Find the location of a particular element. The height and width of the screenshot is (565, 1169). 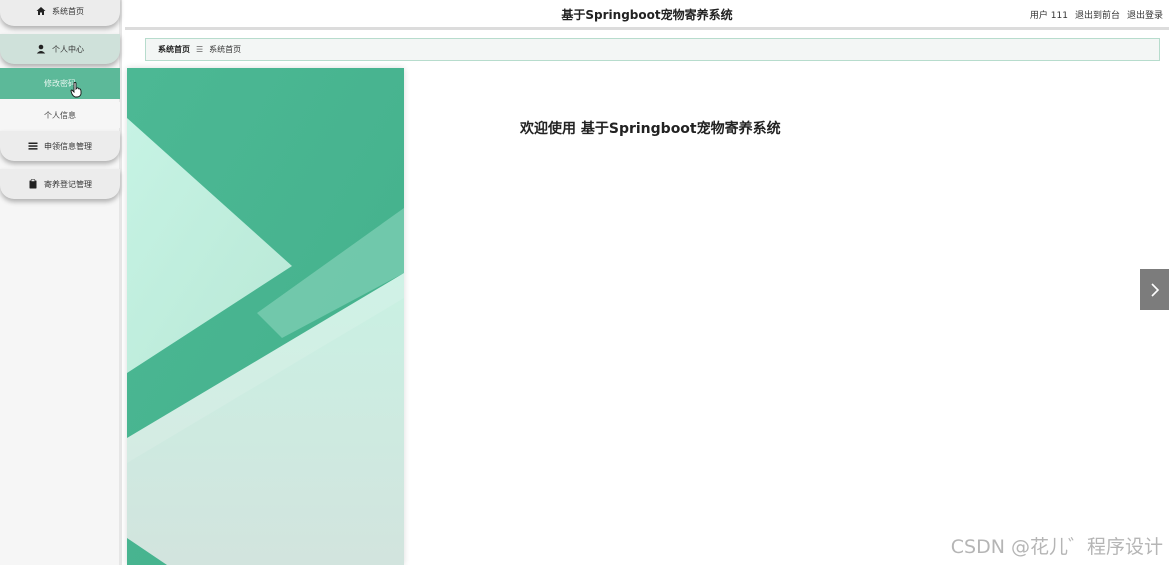

user-icon is located at coordinates (41, 49).